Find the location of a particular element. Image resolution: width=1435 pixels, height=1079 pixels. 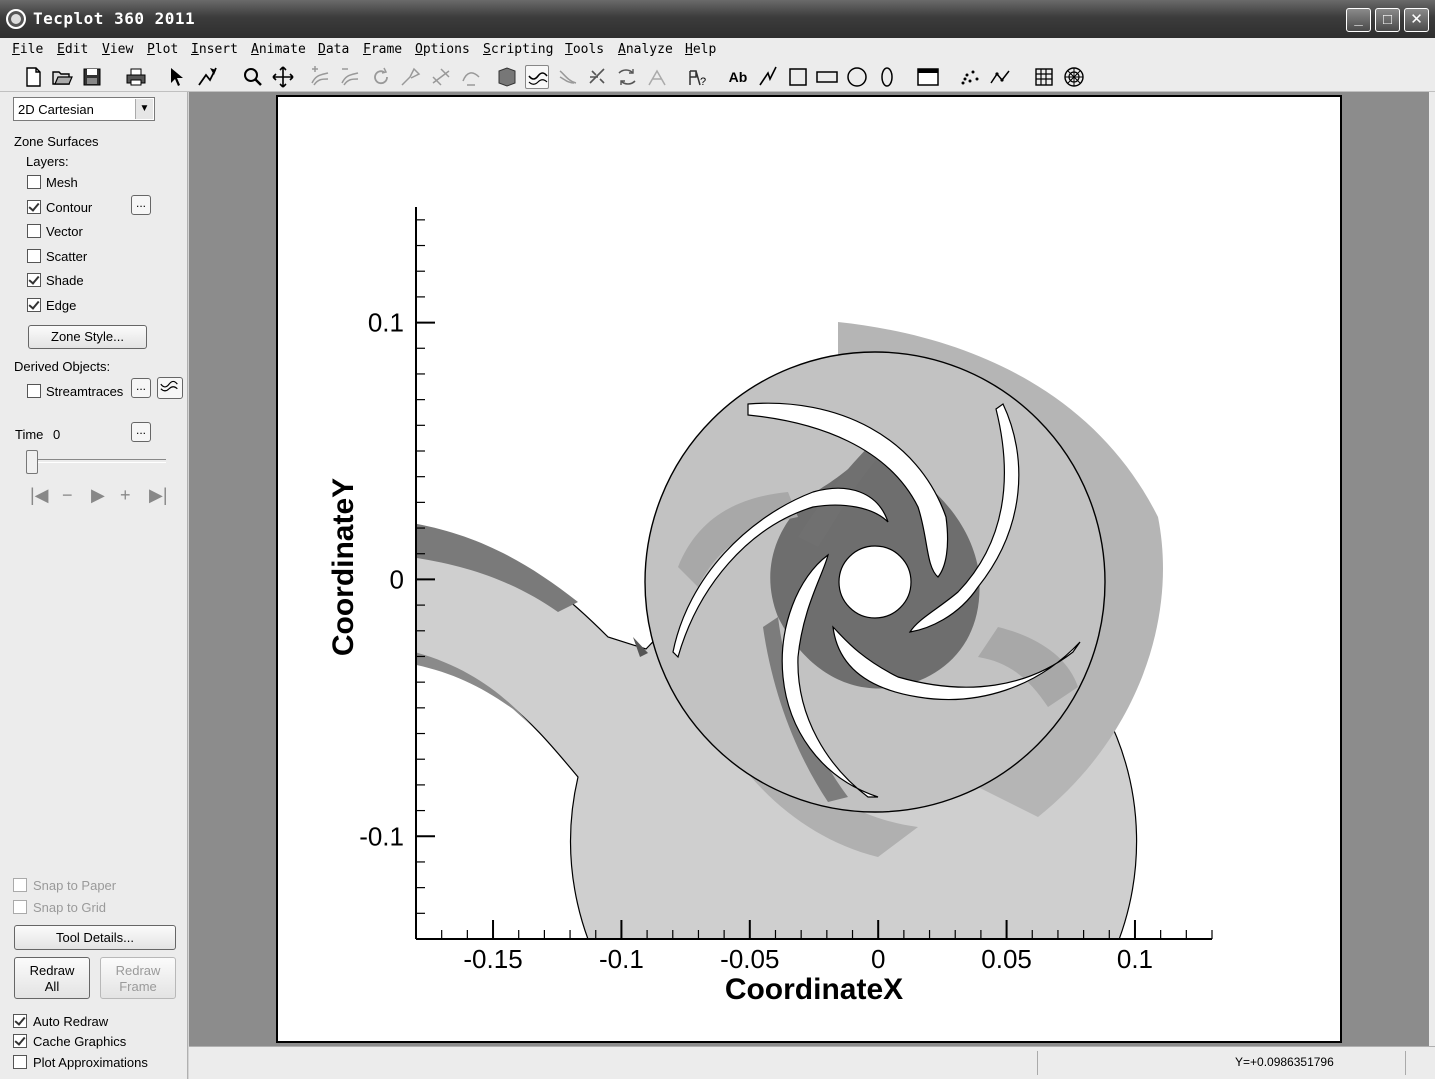

y-tick-label: 0.1 is located at coordinates (386, 323).